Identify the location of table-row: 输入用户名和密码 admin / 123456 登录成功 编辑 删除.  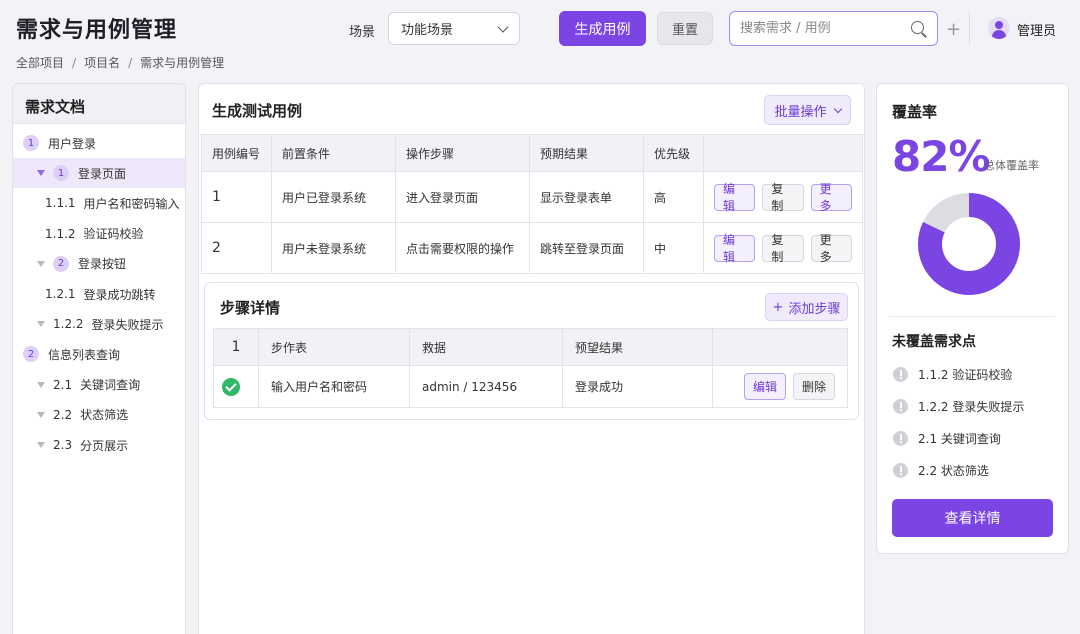
(530, 386).